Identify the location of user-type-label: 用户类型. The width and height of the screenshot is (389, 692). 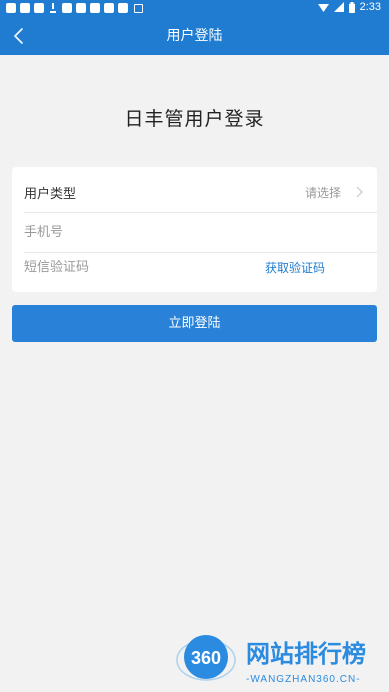
(50, 194).